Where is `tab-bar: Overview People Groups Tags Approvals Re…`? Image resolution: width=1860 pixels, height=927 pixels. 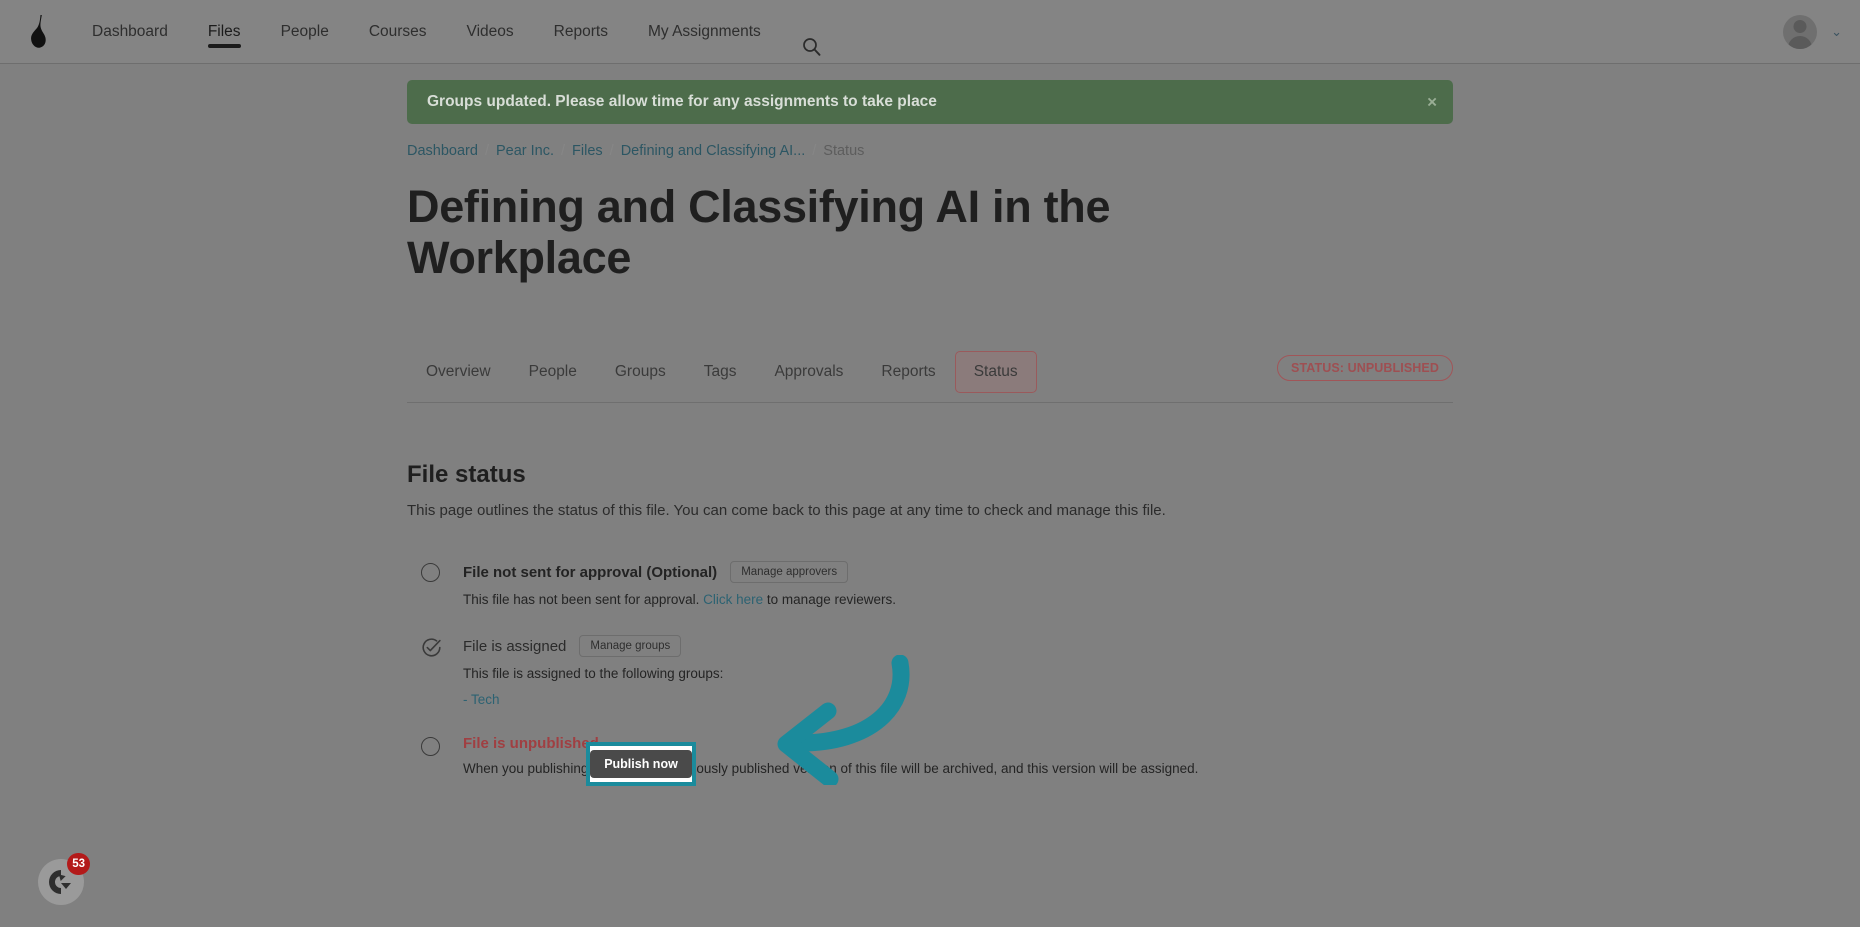 tab-bar: Overview People Groups Tags Approvals Re… is located at coordinates (930, 372).